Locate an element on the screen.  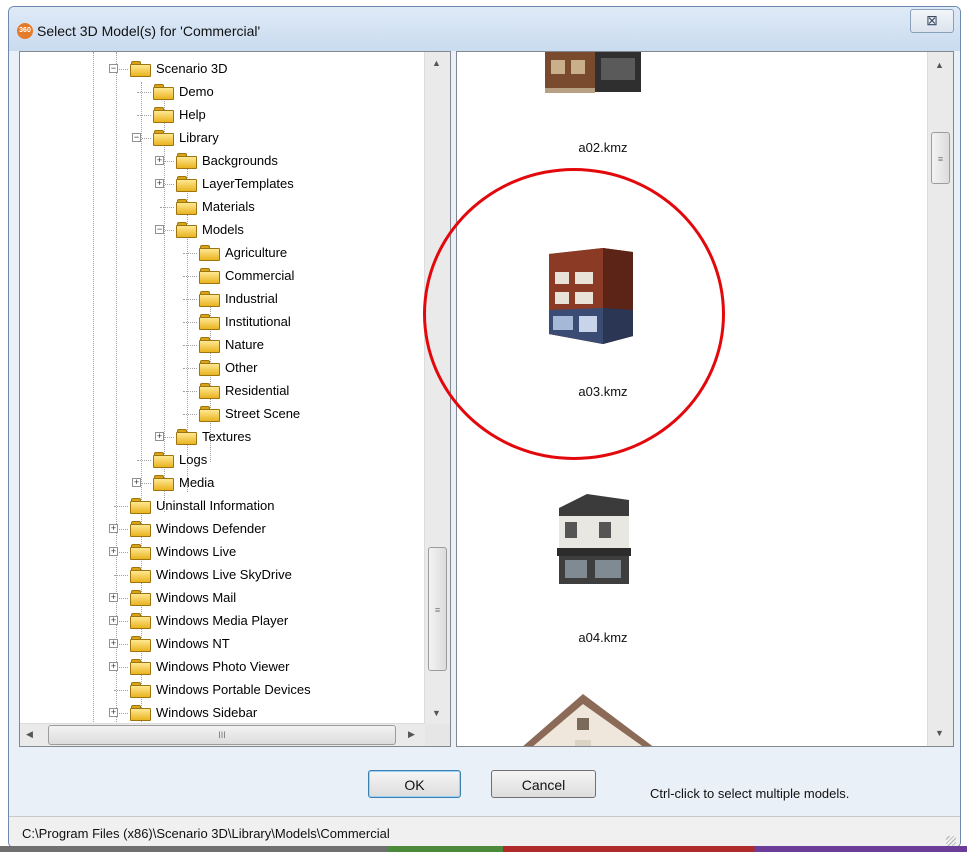
tree-item: − Models is located at coordinates (222, 230).